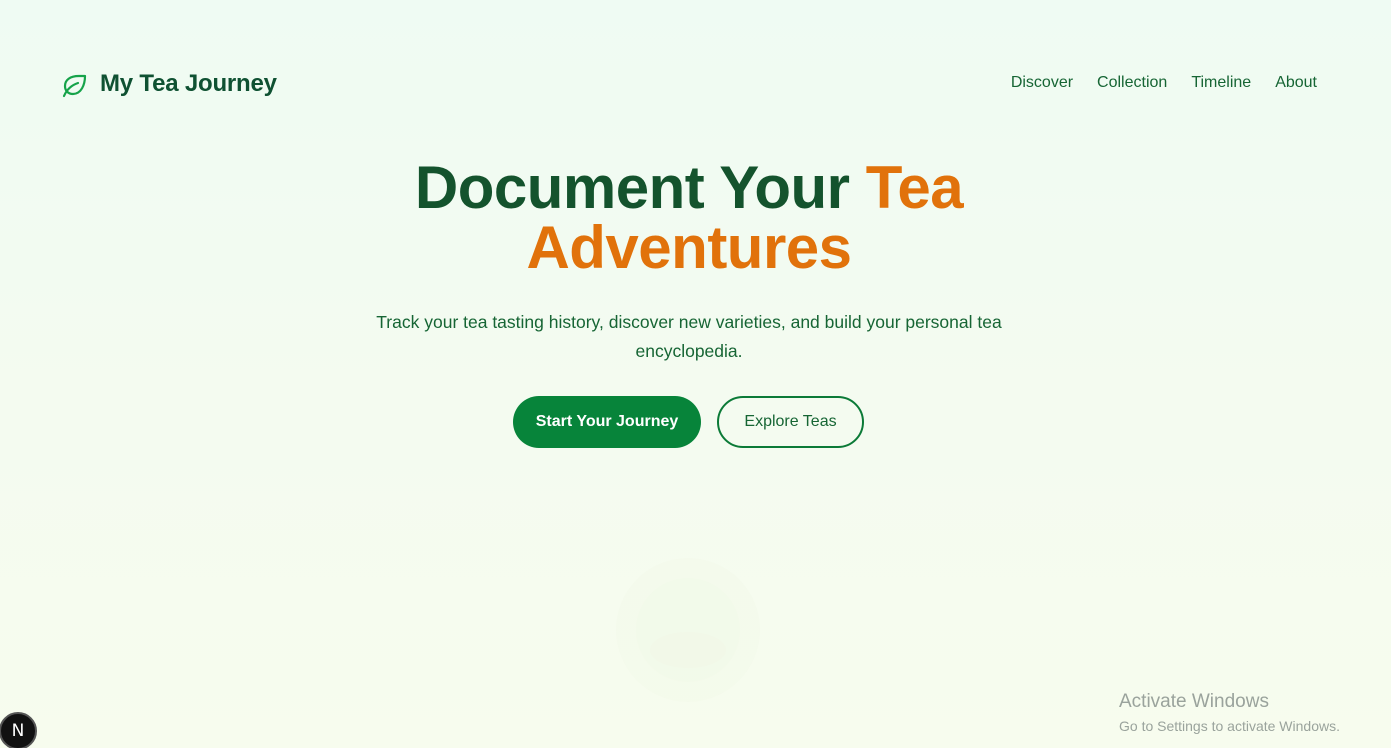 The image size is (1391, 748). What do you see at coordinates (790, 422) in the screenshot?
I see `explore-teas-button: Explore Teas` at bounding box center [790, 422].